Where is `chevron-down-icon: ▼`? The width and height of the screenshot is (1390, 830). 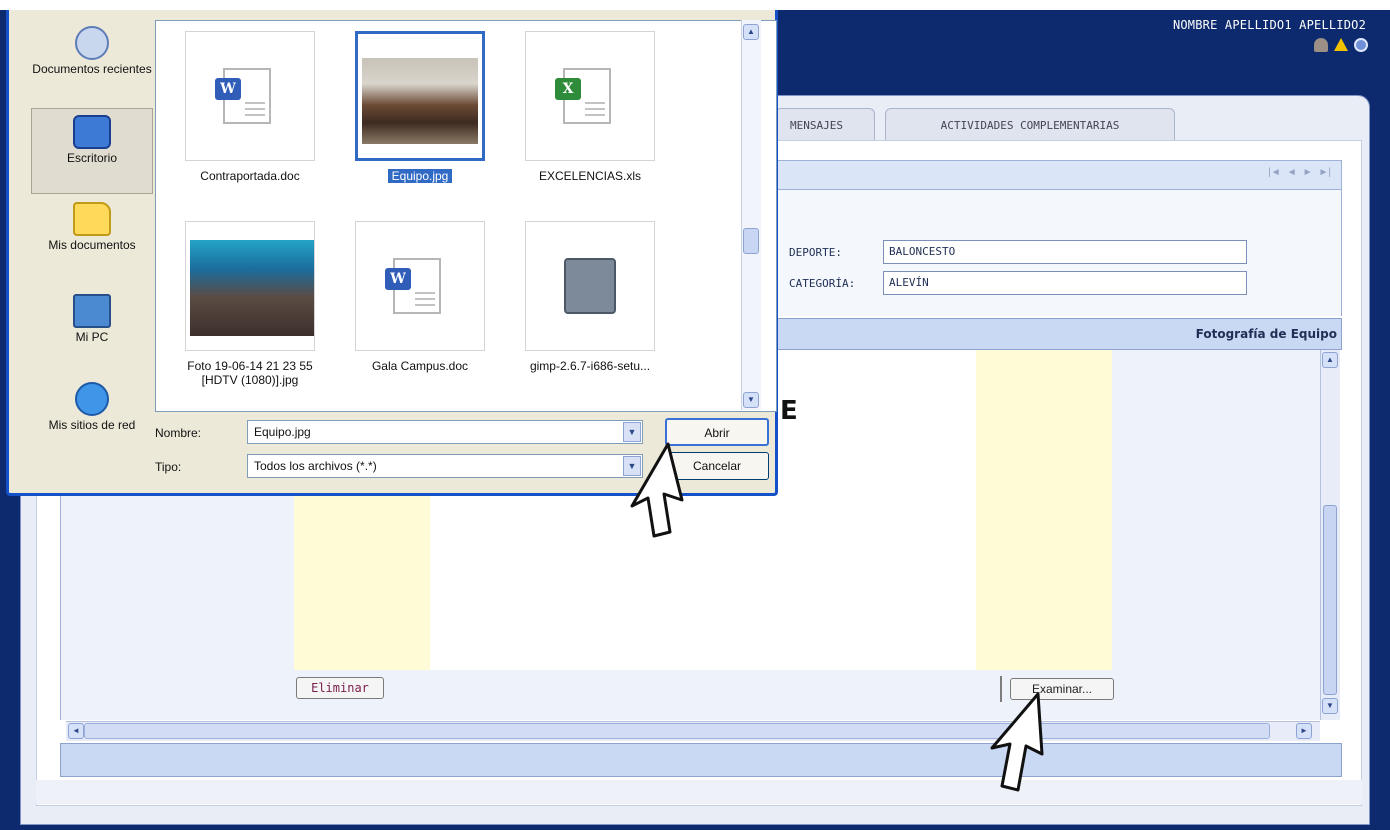
chevron-down-icon: ▼ is located at coordinates (632, 432).